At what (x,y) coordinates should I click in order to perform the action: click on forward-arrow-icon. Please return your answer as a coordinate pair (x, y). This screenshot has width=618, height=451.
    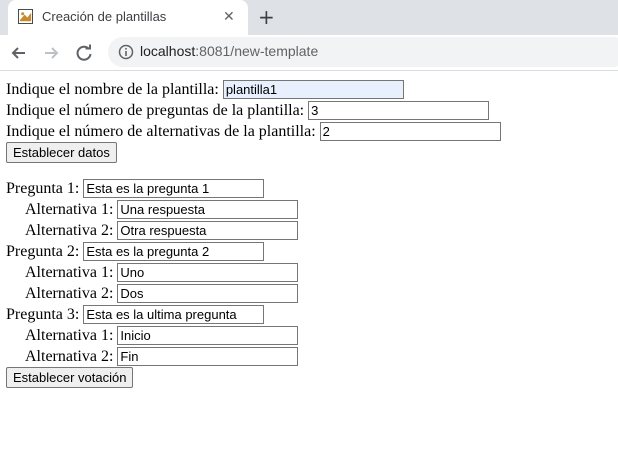
    Looking at the image, I should click on (51, 53).